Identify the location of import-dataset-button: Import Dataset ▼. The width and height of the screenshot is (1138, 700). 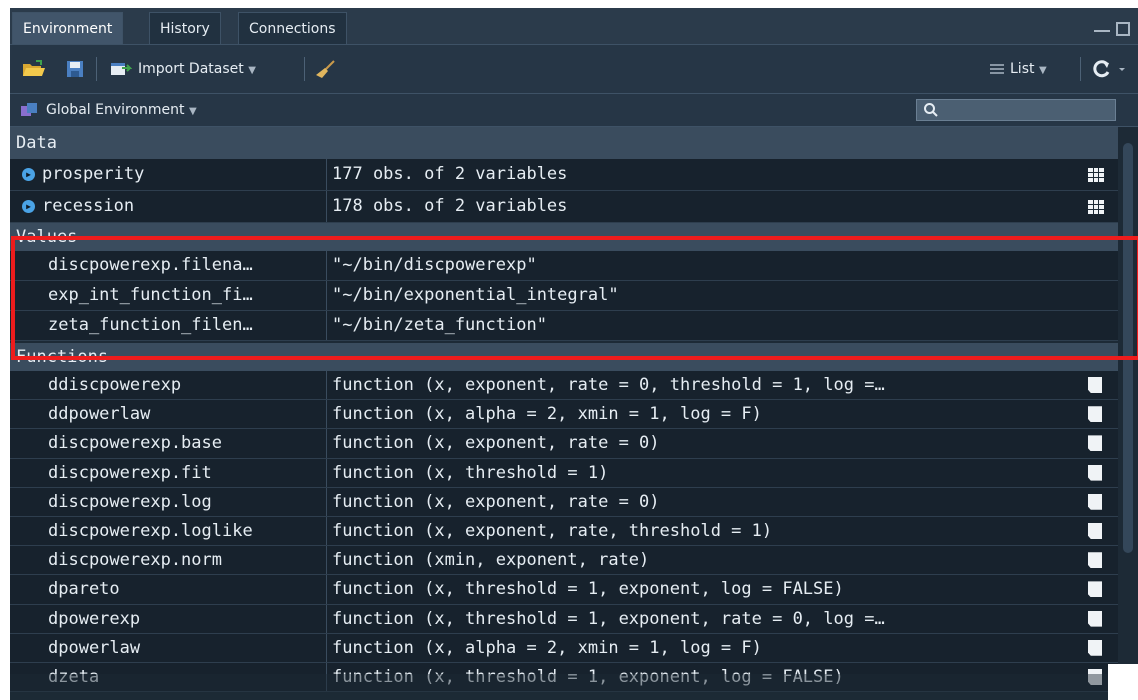
(197, 70).